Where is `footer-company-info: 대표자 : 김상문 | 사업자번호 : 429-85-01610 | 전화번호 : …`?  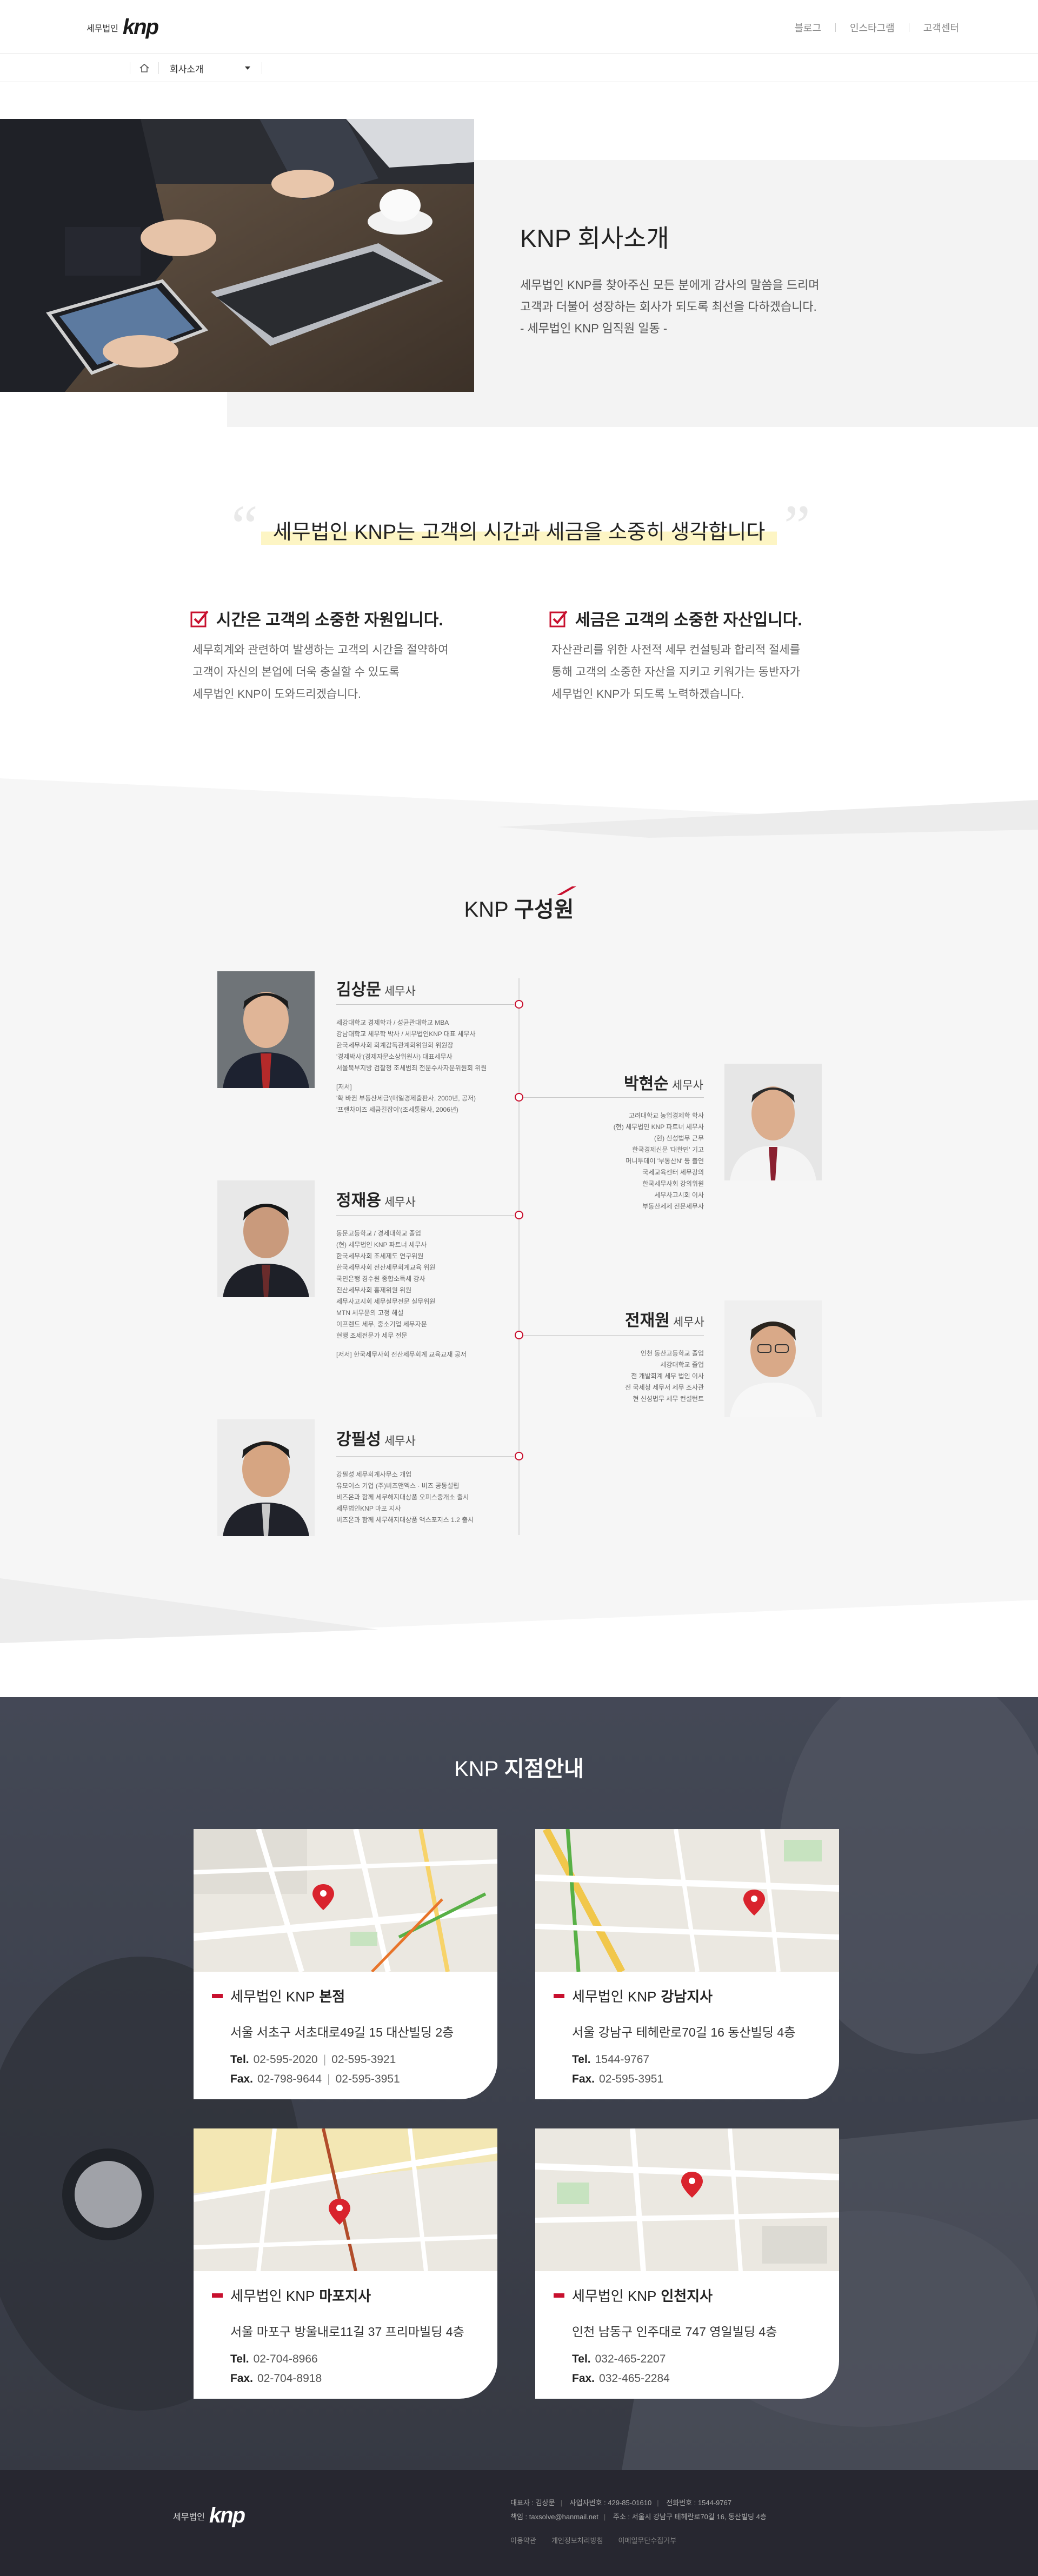 footer-company-info: 대표자 : 김상문 | 사업자번호 : 429-85-01610 | 전화번호 : … is located at coordinates (639, 2510).